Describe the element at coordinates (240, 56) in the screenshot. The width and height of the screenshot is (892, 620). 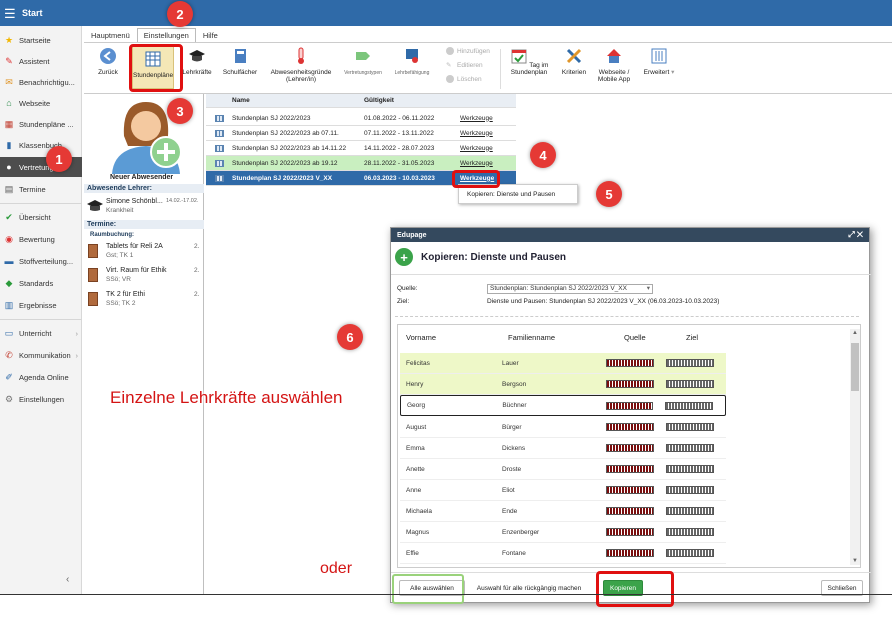
I see `book-icon` at that location.